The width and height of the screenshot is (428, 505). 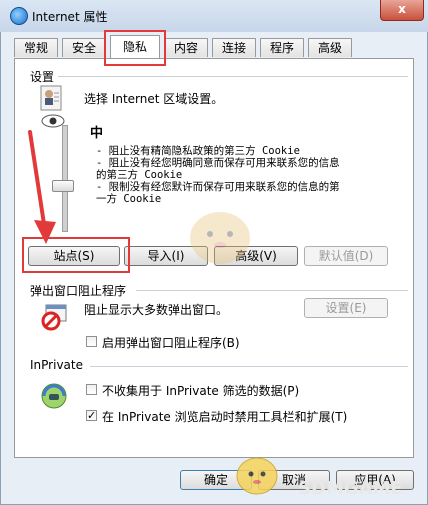 I want to click on tab-advanced: 高级, so click(x=330, y=47).